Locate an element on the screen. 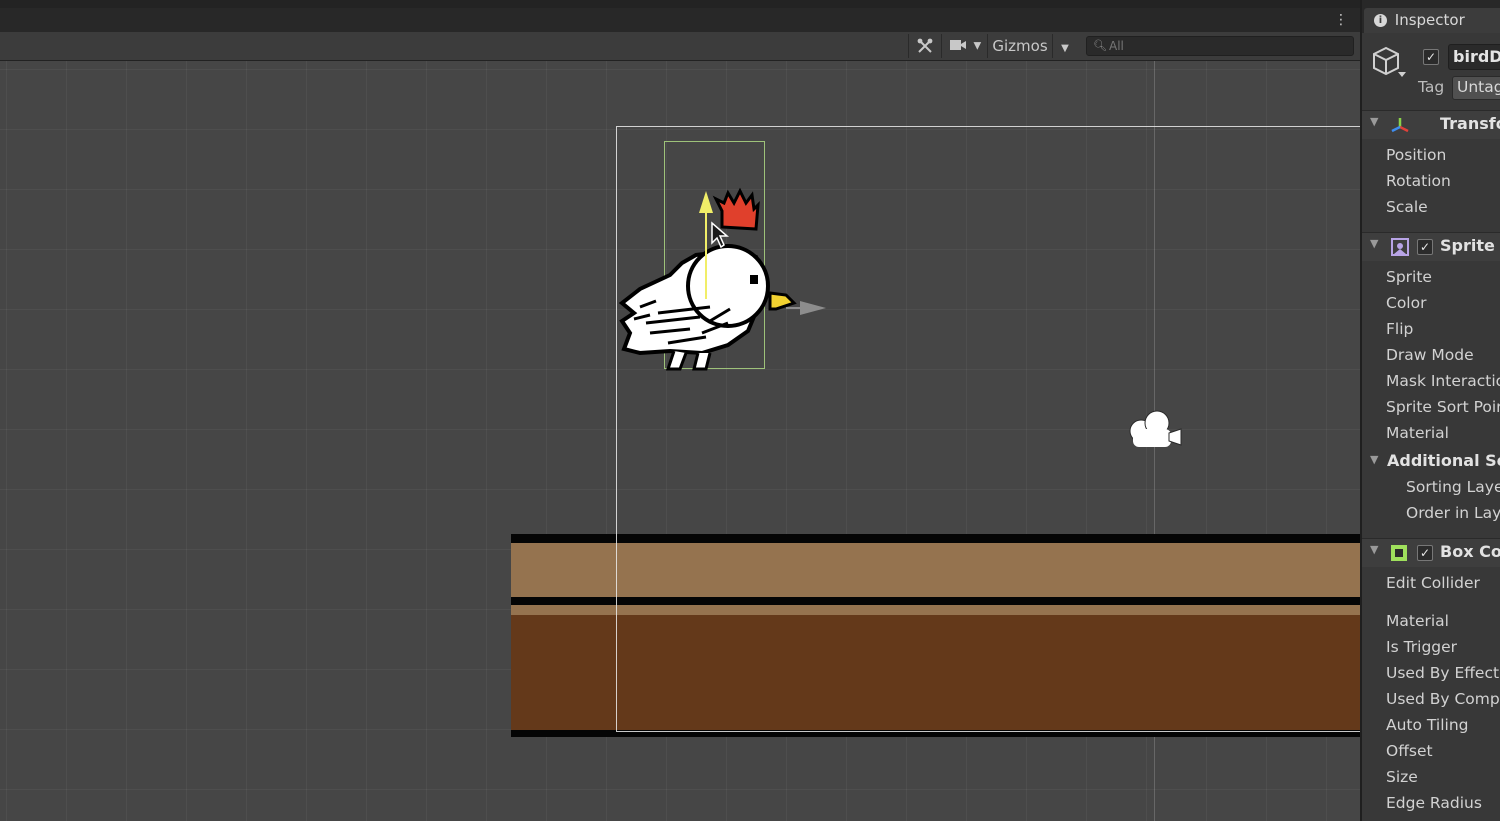 The image size is (1500, 821). size-label: Size is located at coordinates (1402, 777).